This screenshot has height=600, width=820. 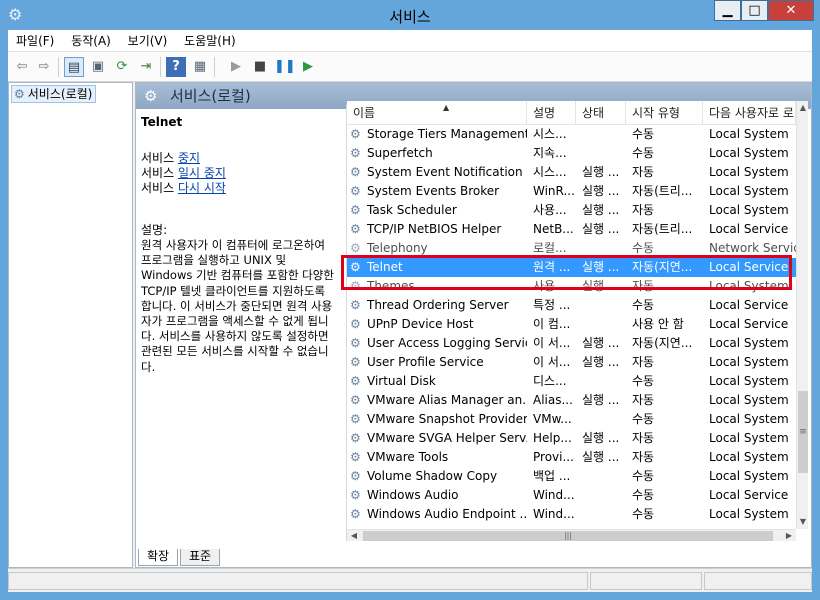 I want to click on service-name: VMware Tools, so click(x=408, y=457).